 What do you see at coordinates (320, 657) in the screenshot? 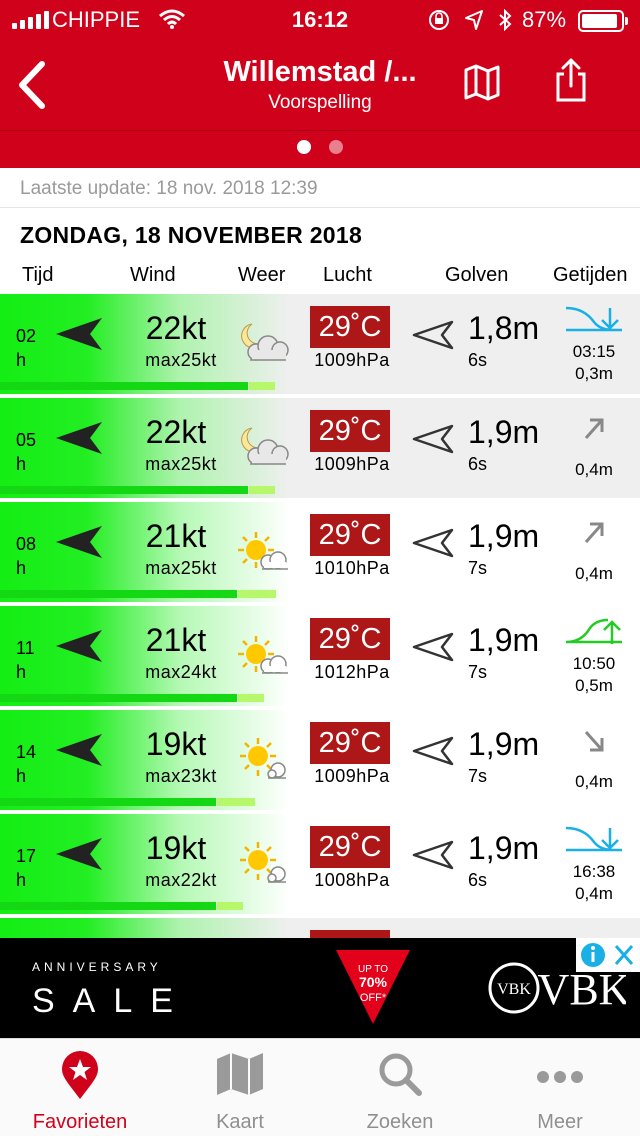
I see `forecast-row: 11 h 21kt max24kt 29˚C 1012hPa 1,9m 7s 10:50 0,5m` at bounding box center [320, 657].